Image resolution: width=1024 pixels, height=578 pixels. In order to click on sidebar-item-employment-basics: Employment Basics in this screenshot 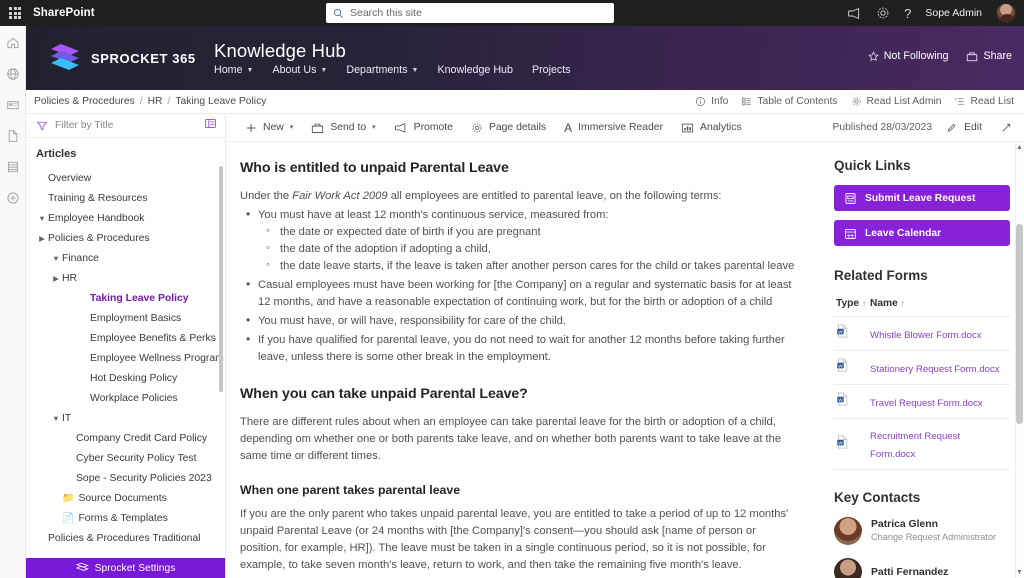, I will do `click(125, 318)`.